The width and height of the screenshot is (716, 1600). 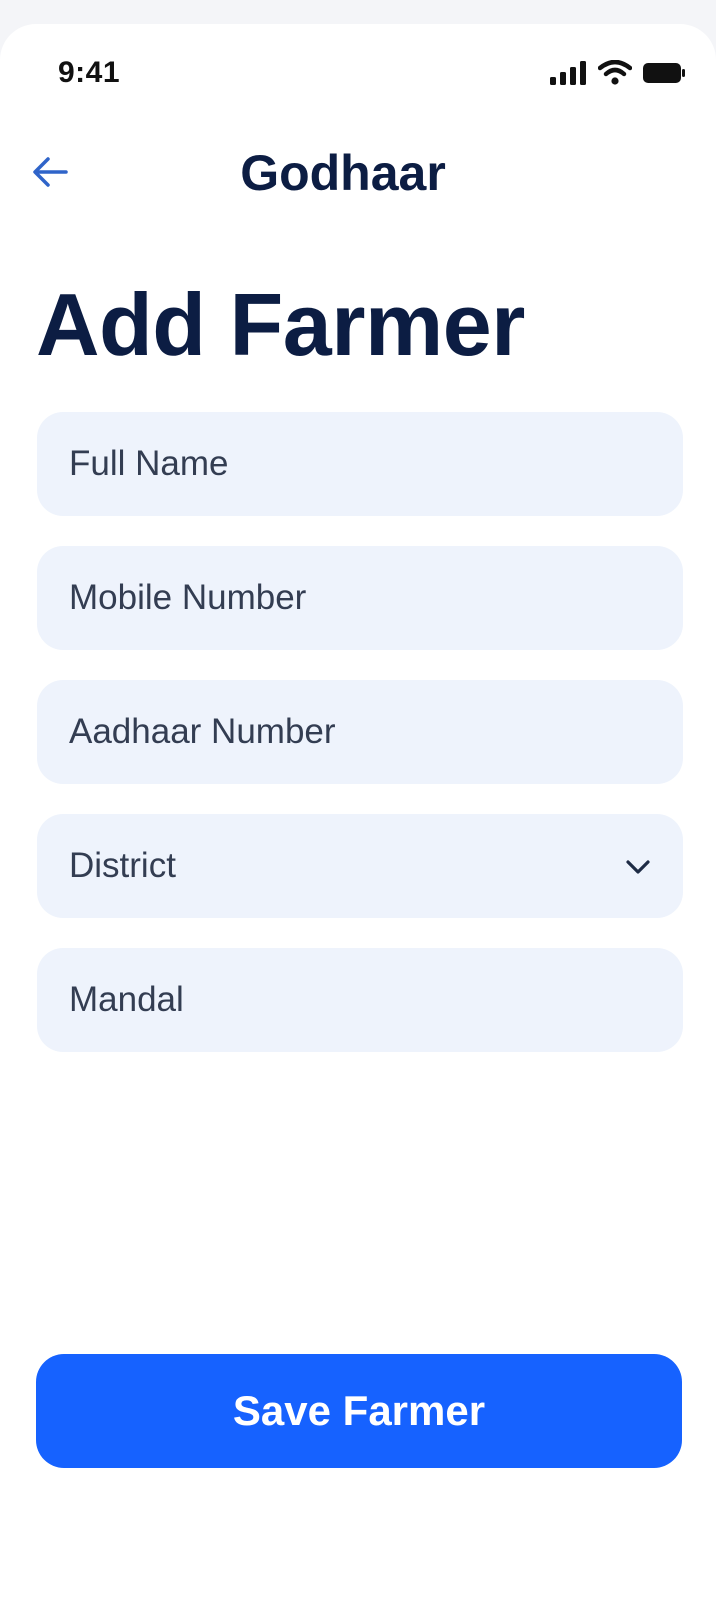 I want to click on status-time: 9:41, so click(x=89, y=72).